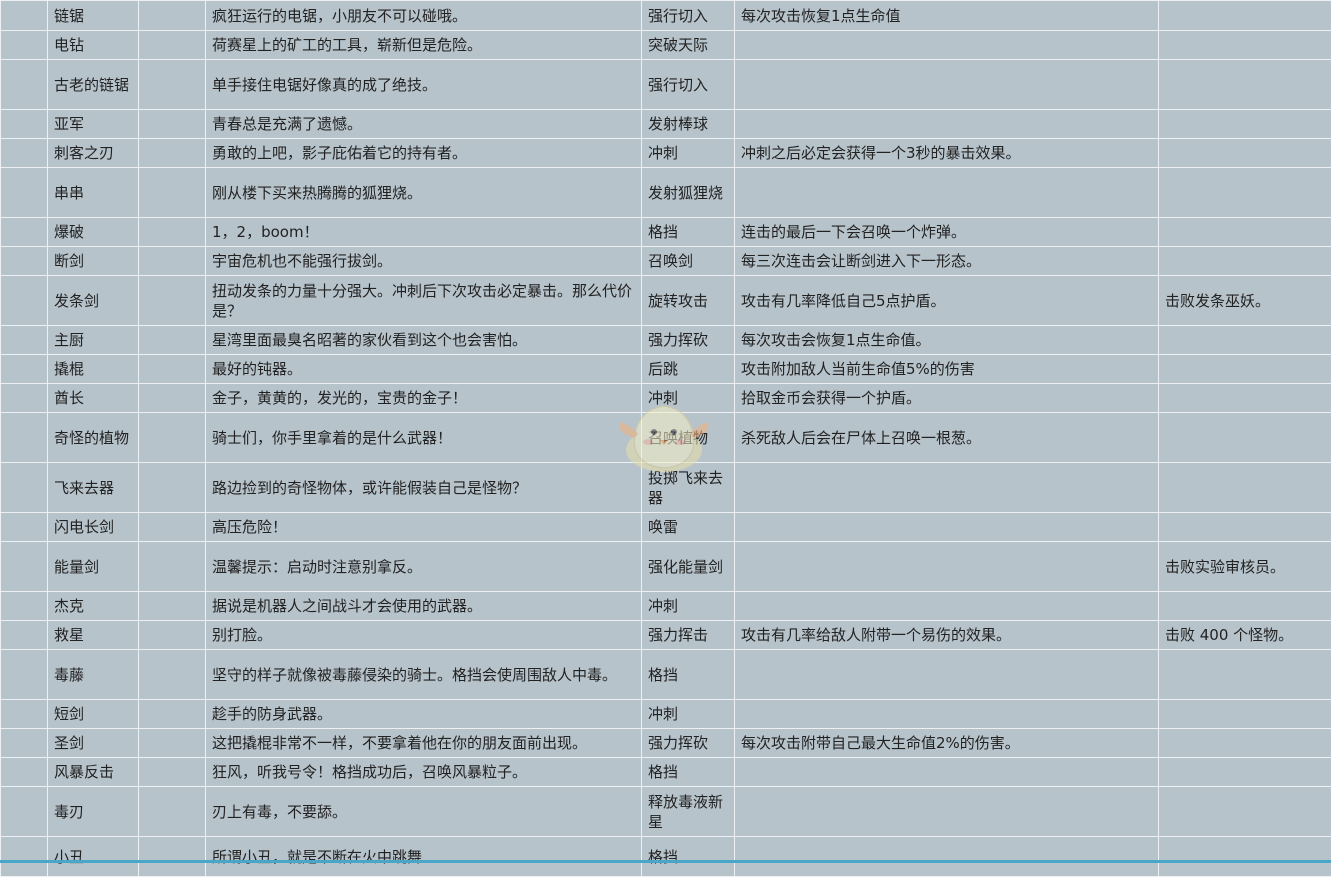  Describe the element at coordinates (424, 153) in the screenshot. I see `description-cell: 勇敢的上吧，影子庇佑着它的持有者。` at that location.